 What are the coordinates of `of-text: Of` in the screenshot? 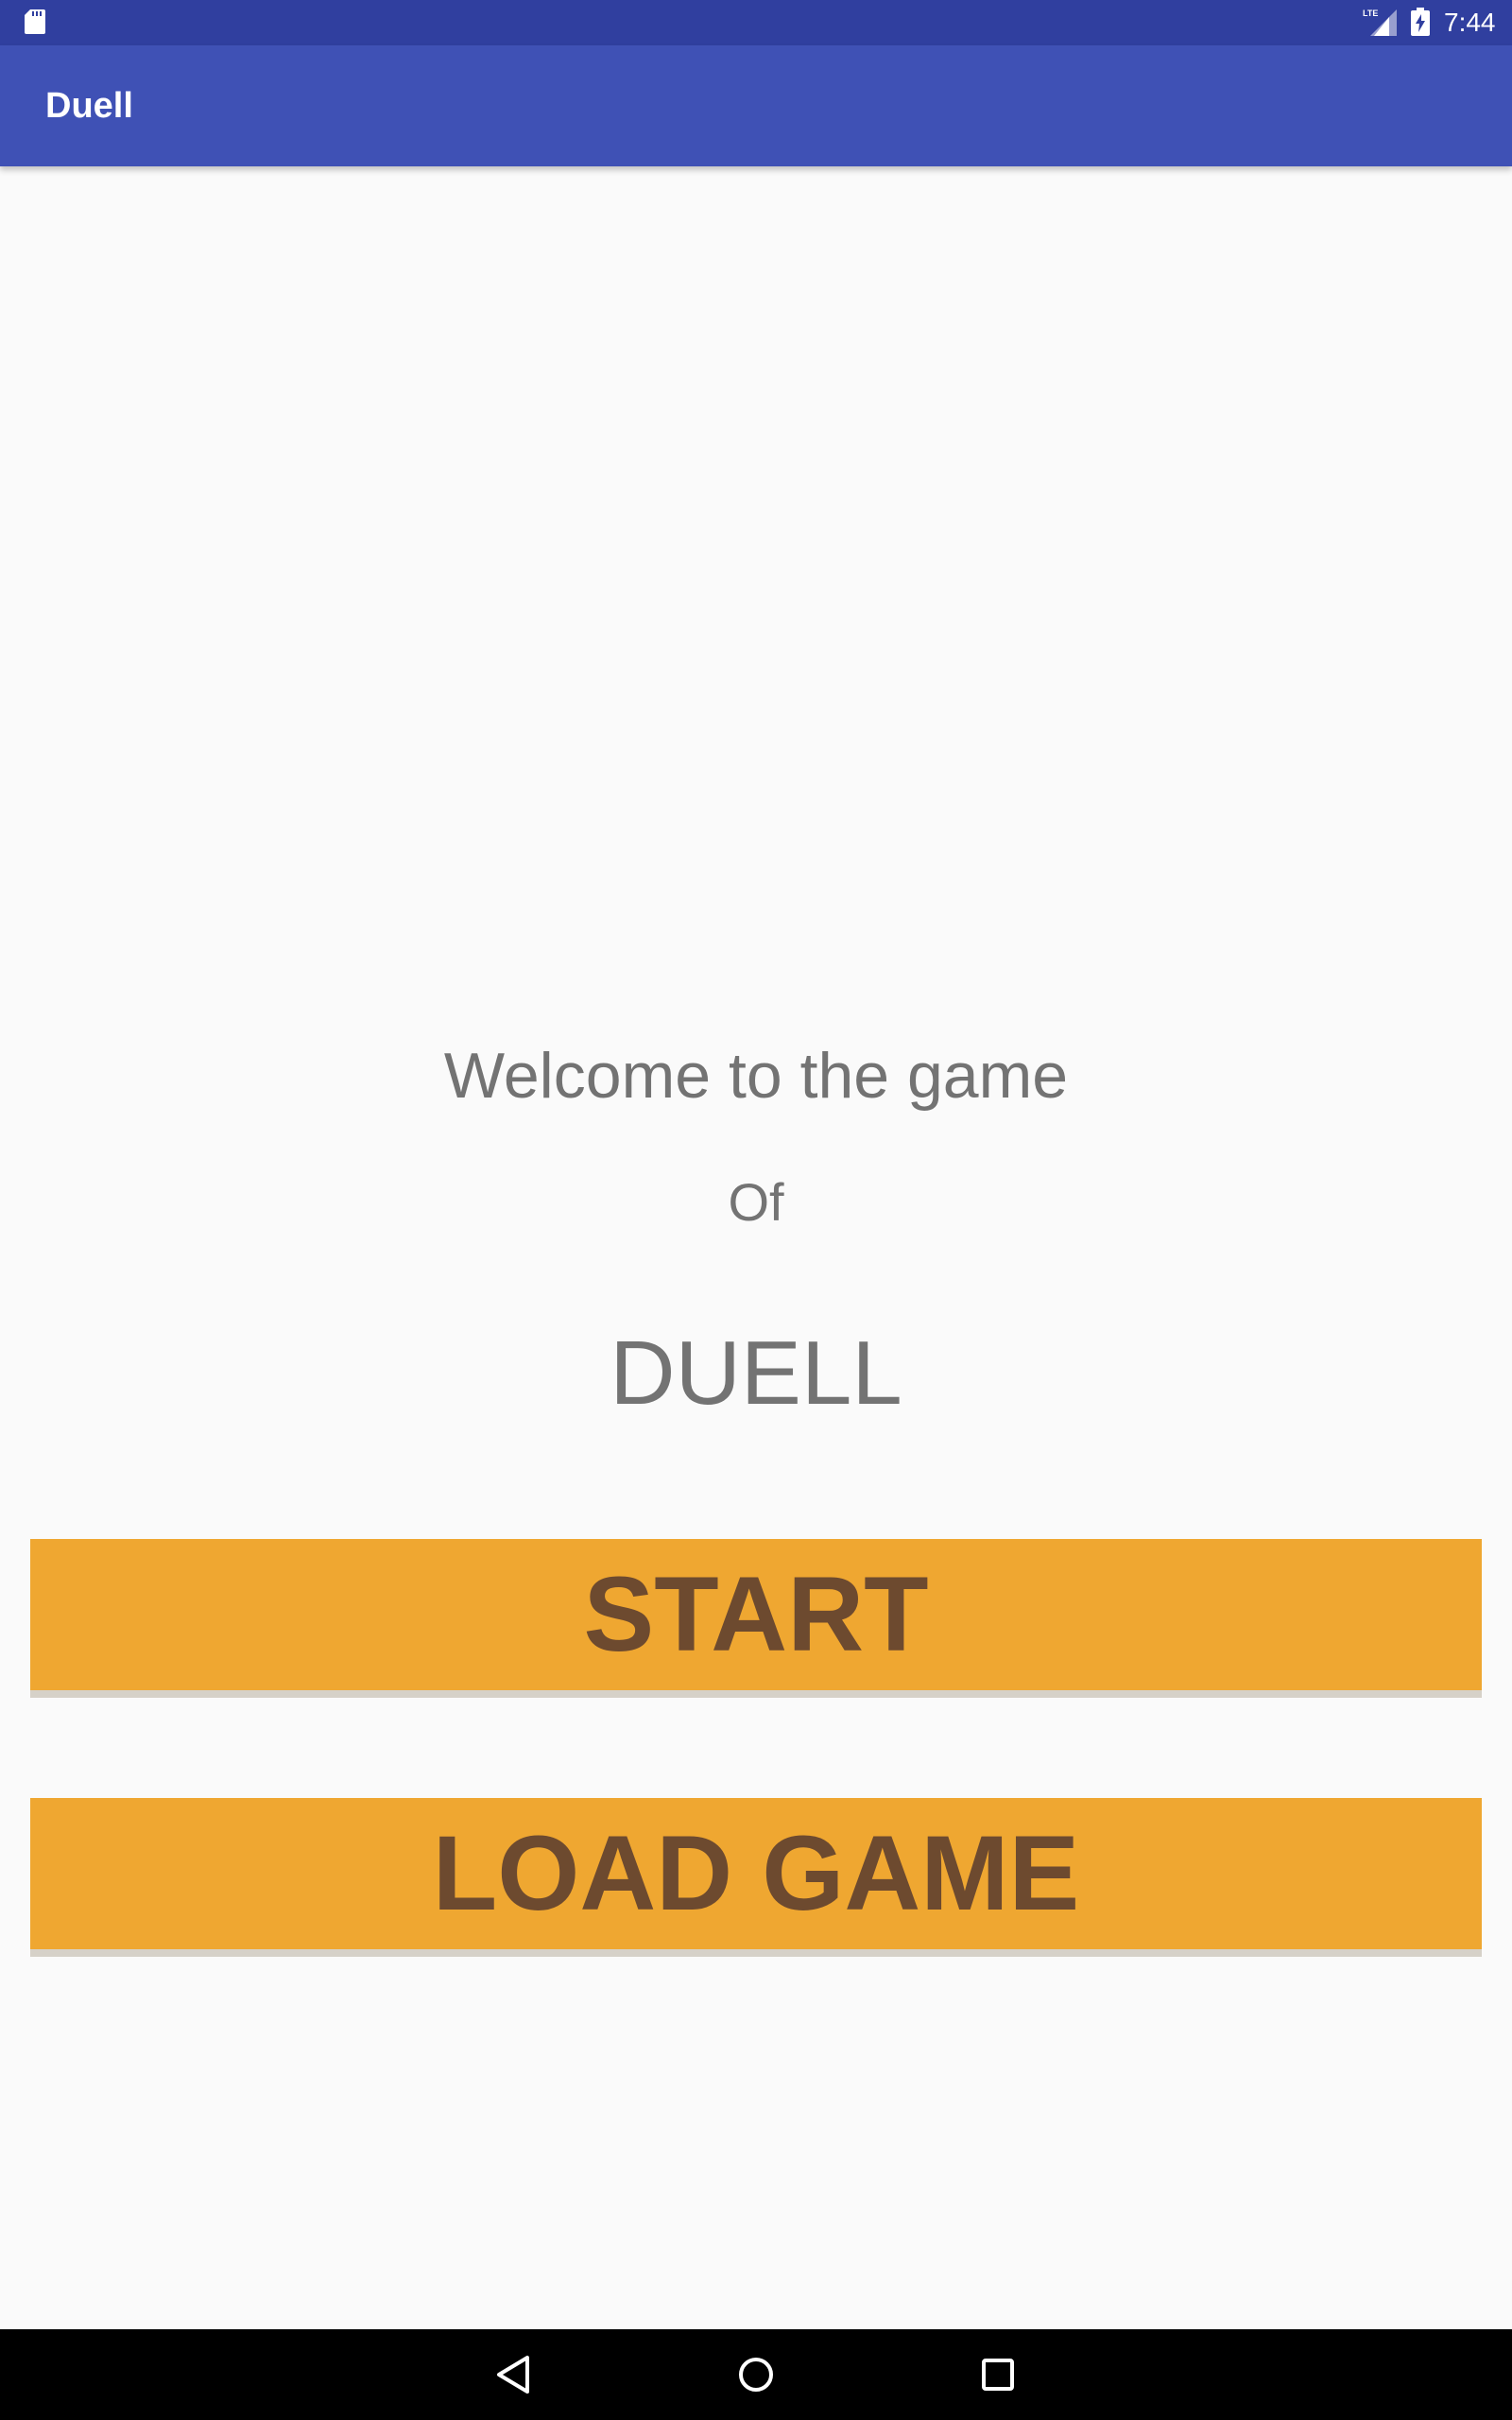 It's located at (756, 1202).